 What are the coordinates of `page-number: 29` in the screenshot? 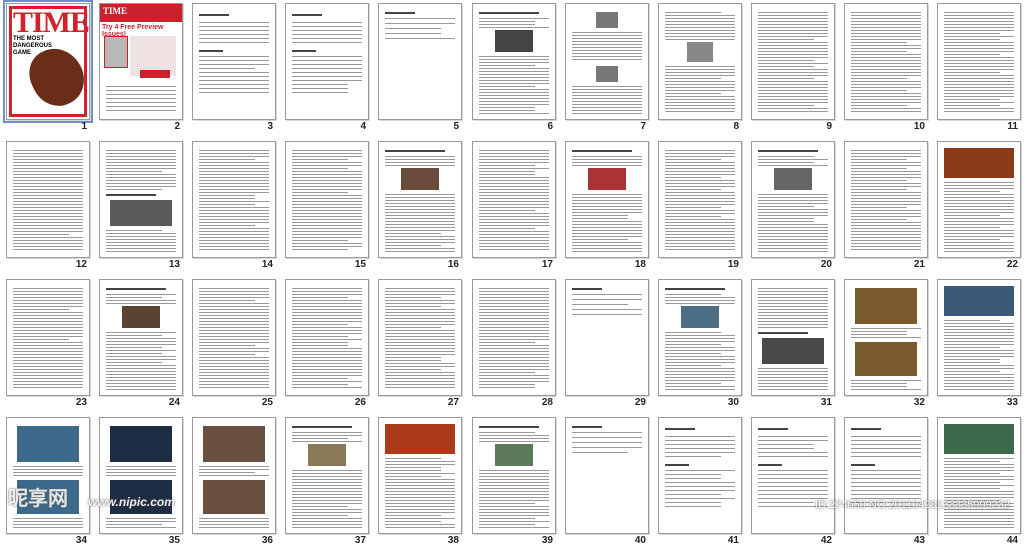 It's located at (640, 402).